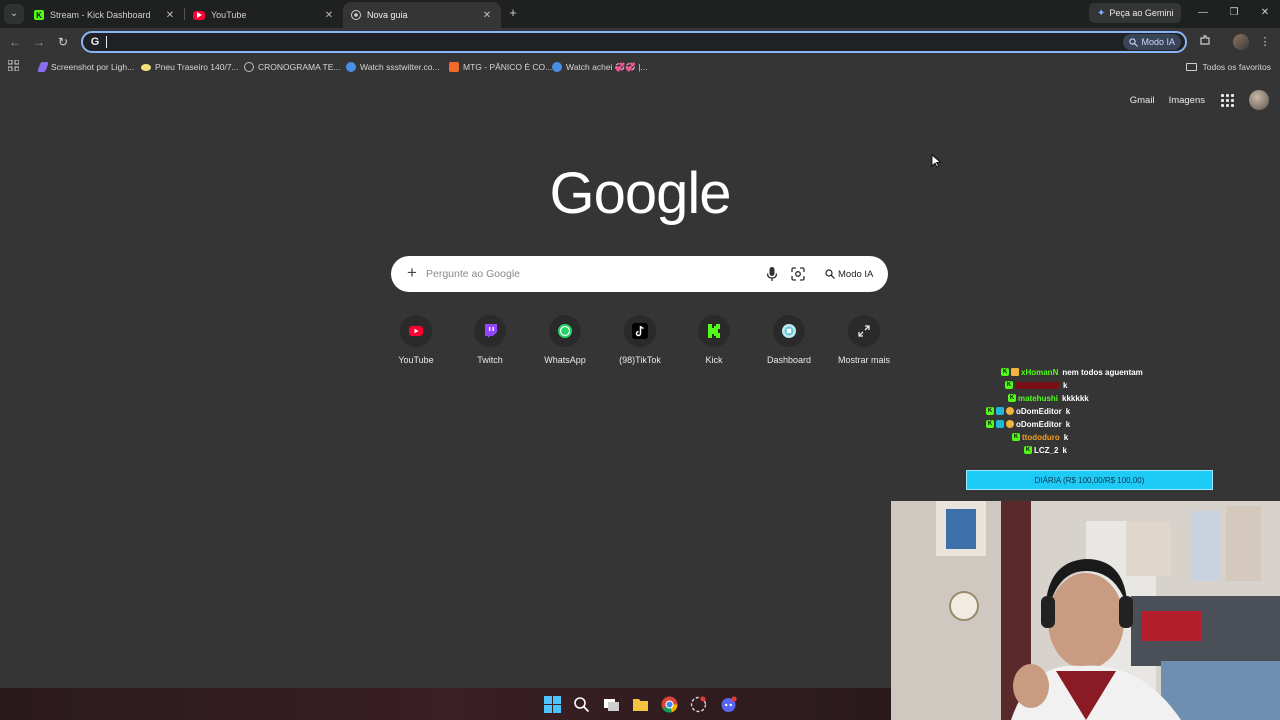 The height and width of the screenshot is (720, 1280). I want to click on gemini-button: ✦ Peça ao Gemini, so click(1135, 13).